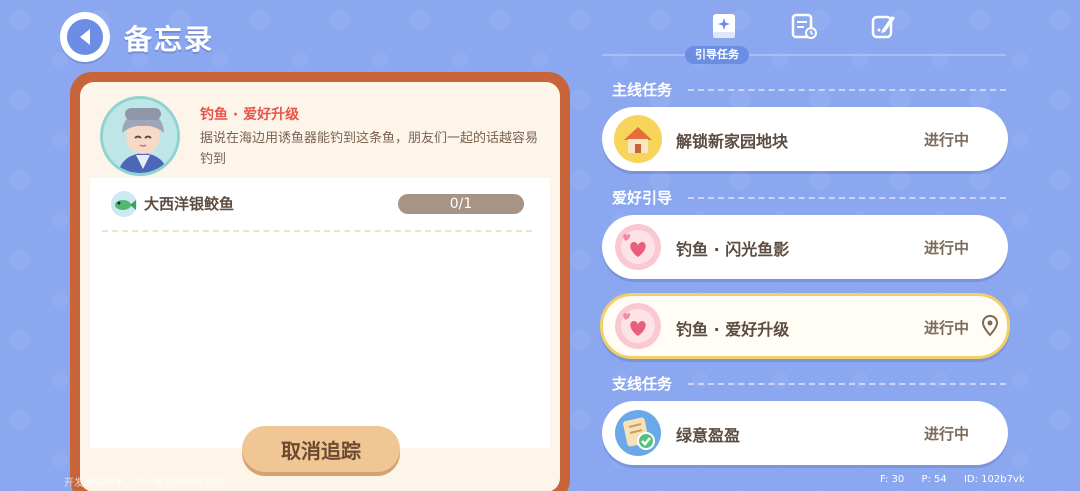  Describe the element at coordinates (805, 139) in the screenshot. I see `task-card-unlock-home: 解锁新家园地块 进行中` at that location.